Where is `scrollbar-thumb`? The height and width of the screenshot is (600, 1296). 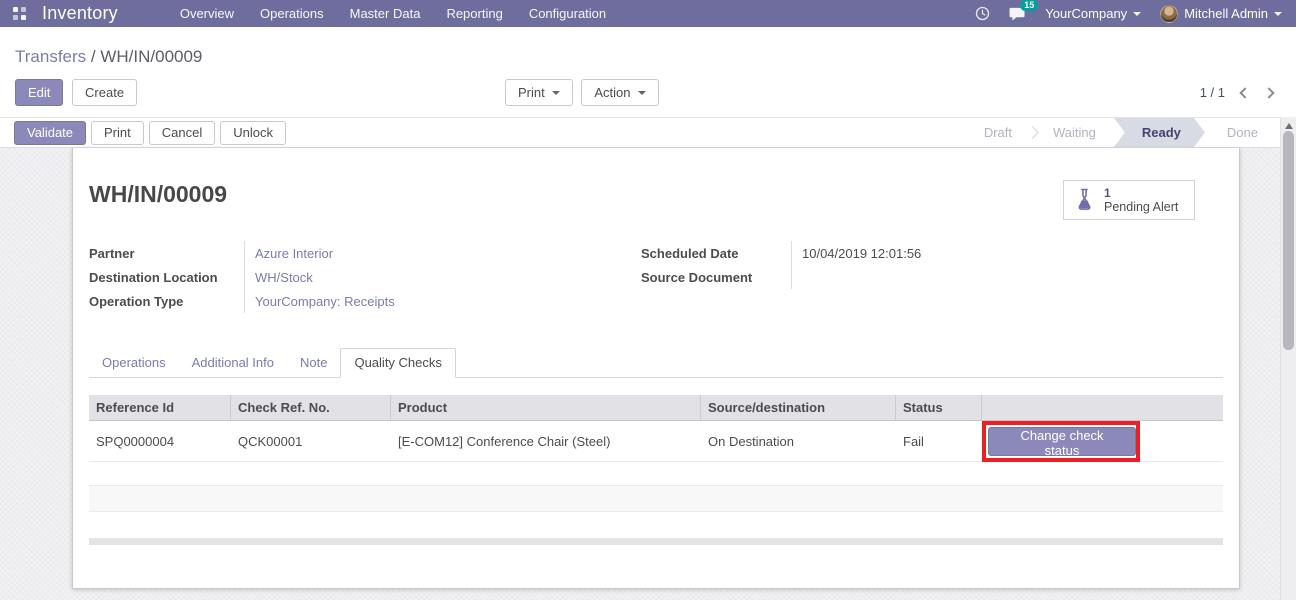 scrollbar-thumb is located at coordinates (1288, 240).